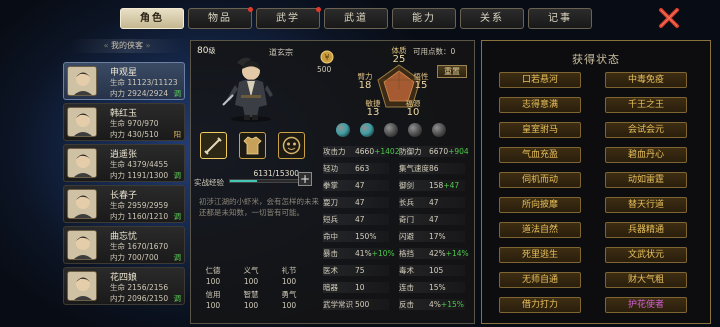 The image size is (720, 327). What do you see at coordinates (540, 80) in the screenshot?
I see `status-buff: 口若悬河` at bounding box center [540, 80].